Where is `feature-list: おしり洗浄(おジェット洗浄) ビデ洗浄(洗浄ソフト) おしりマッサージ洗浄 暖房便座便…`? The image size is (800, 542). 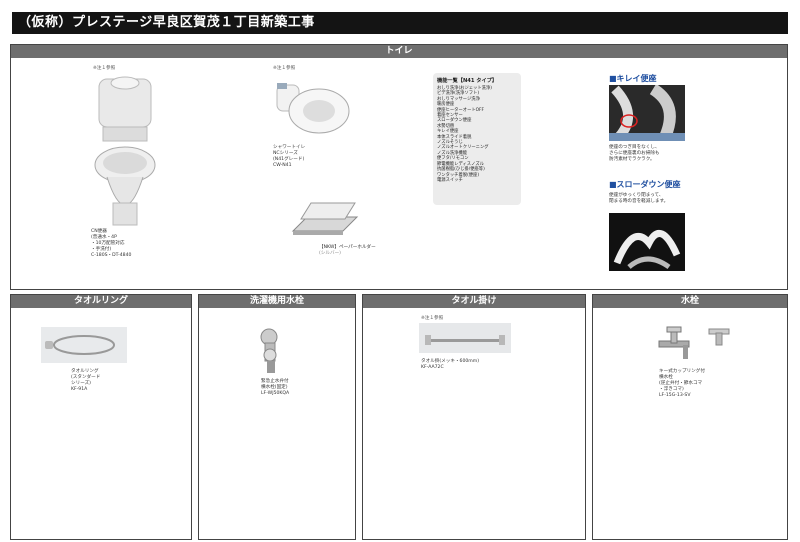 feature-list: おしり洗浄(おジェット洗浄) ビデ洗浄(洗浄ソフト) おしりマッサージ洗浄 暖房便座便… is located at coordinates (477, 134).